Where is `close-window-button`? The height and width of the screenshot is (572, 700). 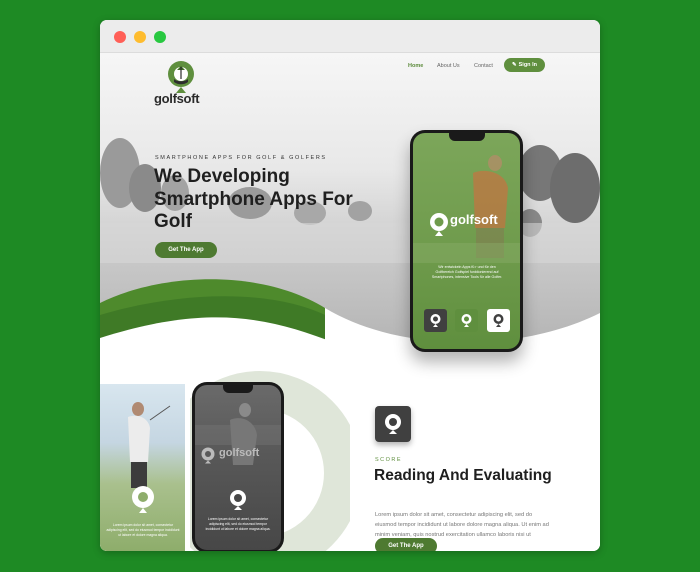 close-window-button is located at coordinates (120, 37).